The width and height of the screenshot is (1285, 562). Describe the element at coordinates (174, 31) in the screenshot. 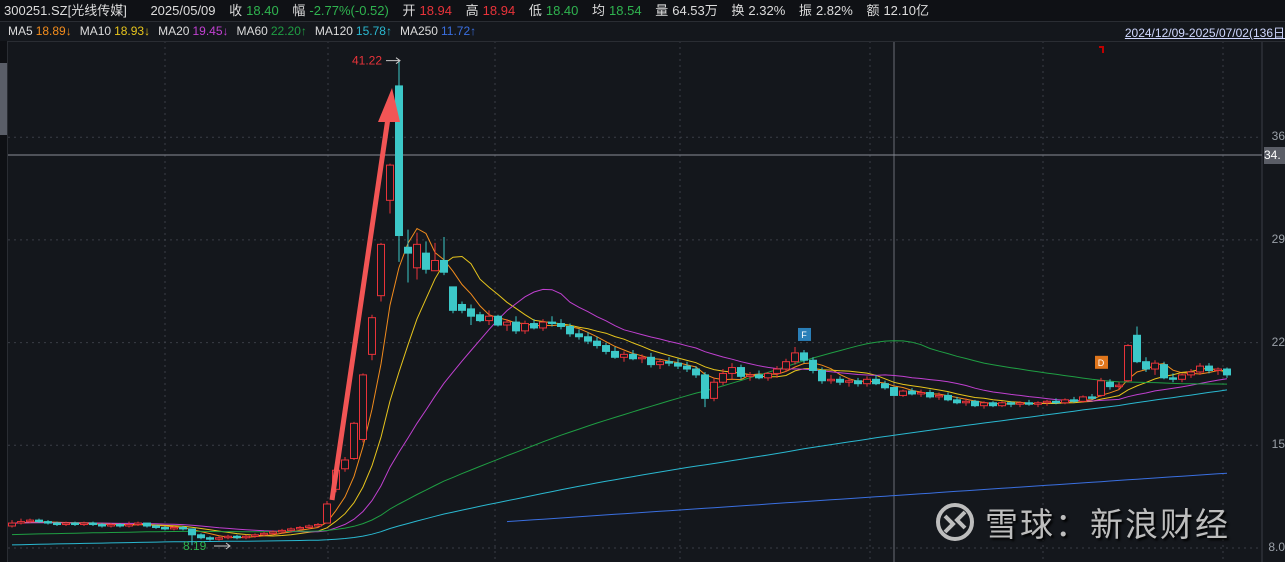

I see `ma-legend-ma20-label: MA20` at that location.